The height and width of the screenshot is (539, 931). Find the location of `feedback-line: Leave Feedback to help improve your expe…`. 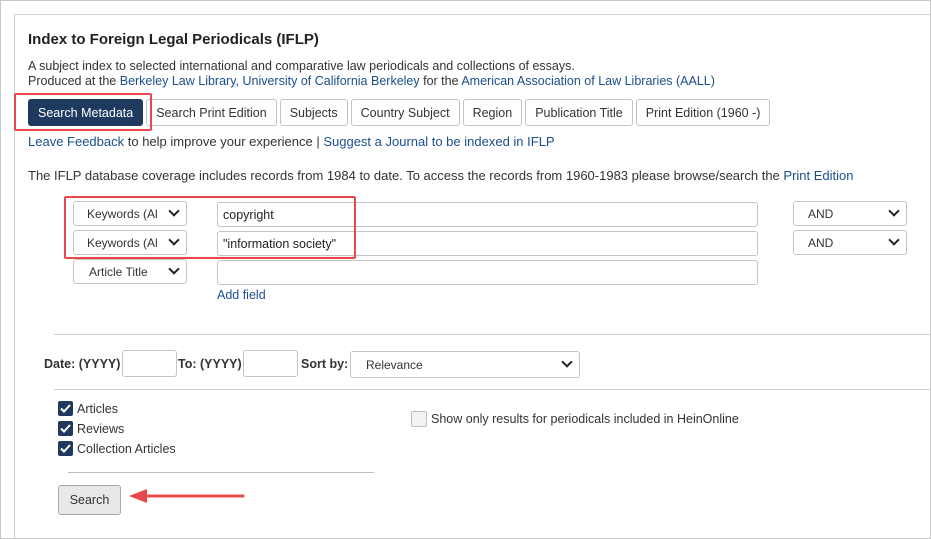

feedback-line: Leave Feedback to help improve your expe… is located at coordinates (291, 141).